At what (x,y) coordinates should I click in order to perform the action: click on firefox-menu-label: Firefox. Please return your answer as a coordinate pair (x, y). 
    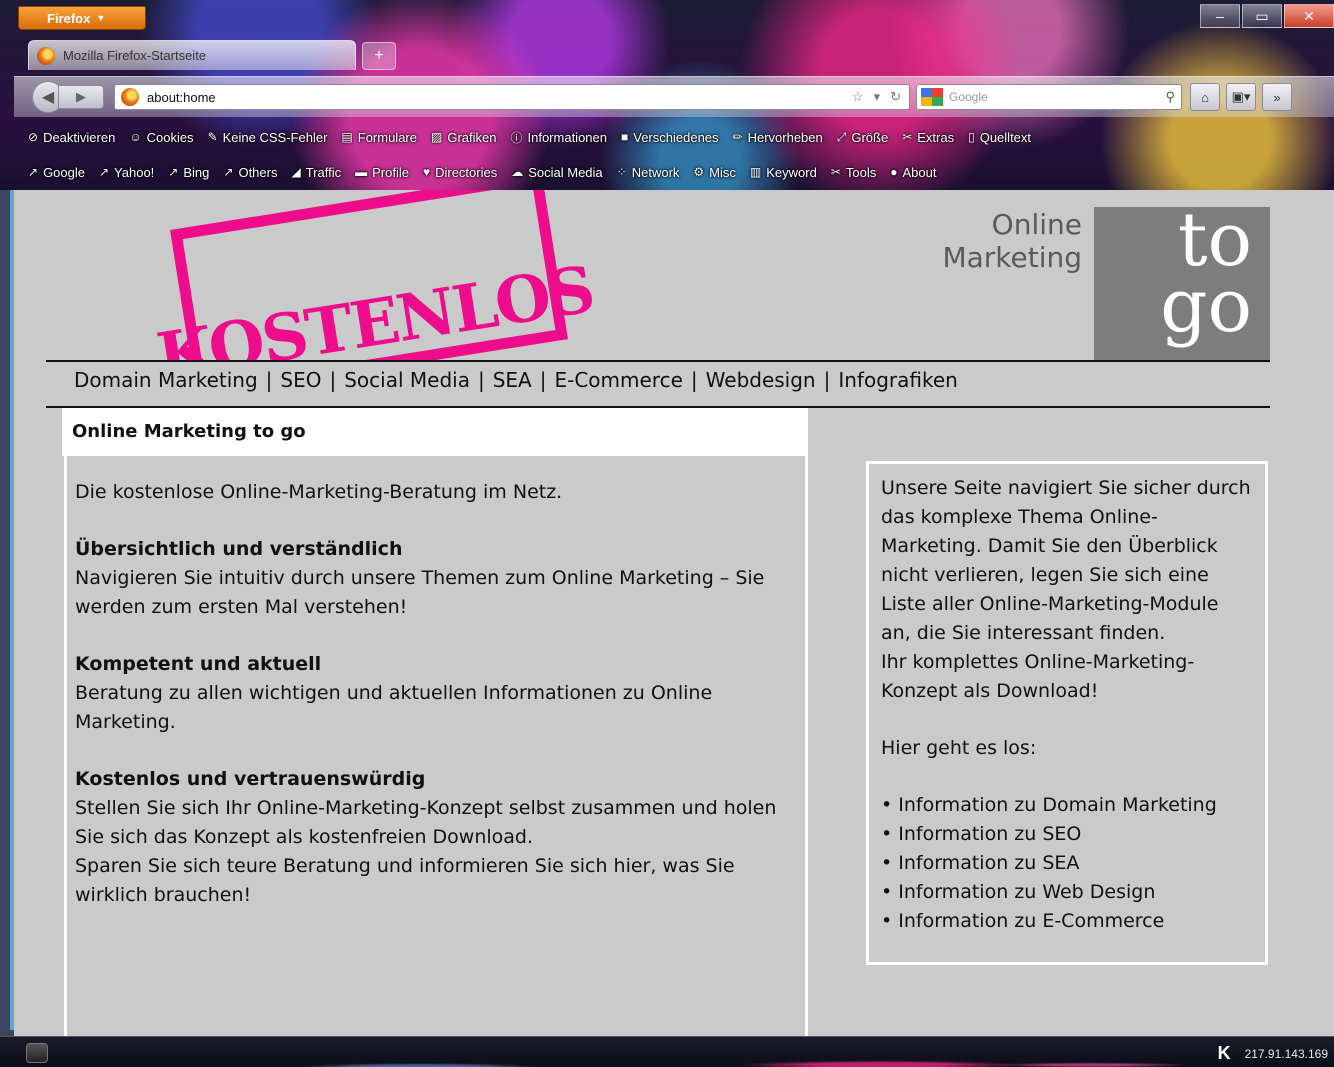
    Looking at the image, I should click on (69, 18).